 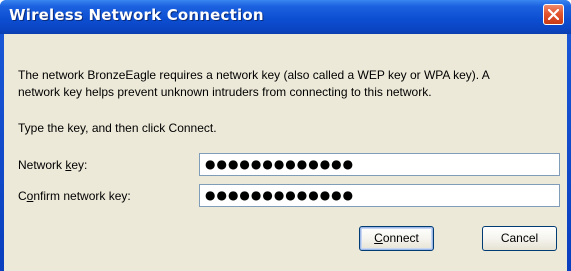 I want to click on window-title: Wireless Network Connection, so click(x=136, y=15).